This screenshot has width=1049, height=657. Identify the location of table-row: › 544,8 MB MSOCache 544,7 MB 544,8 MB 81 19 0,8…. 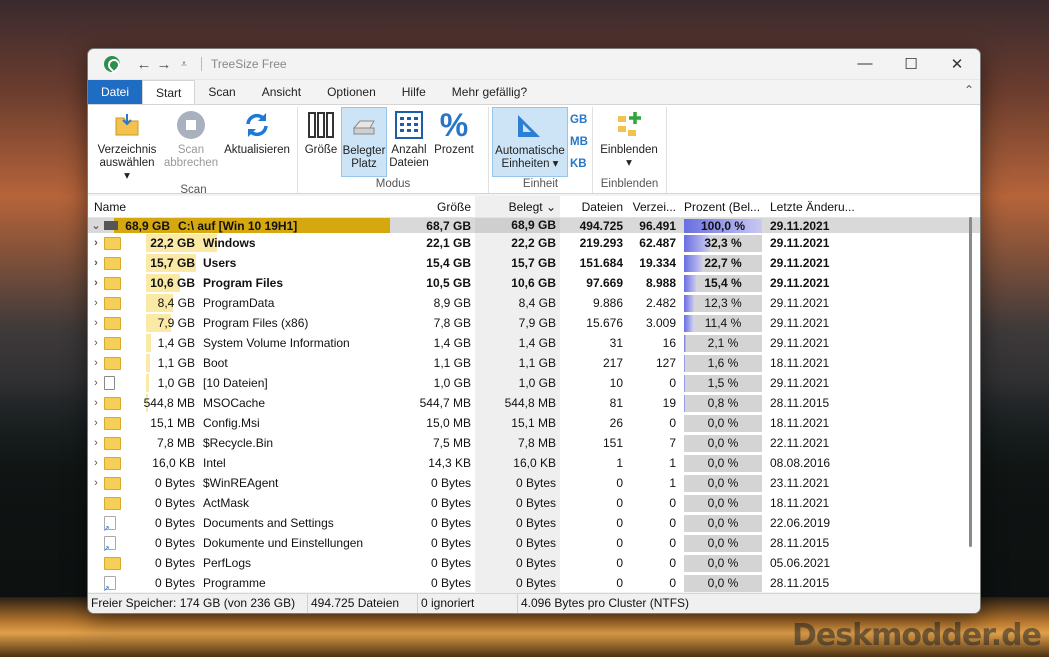
(534, 403).